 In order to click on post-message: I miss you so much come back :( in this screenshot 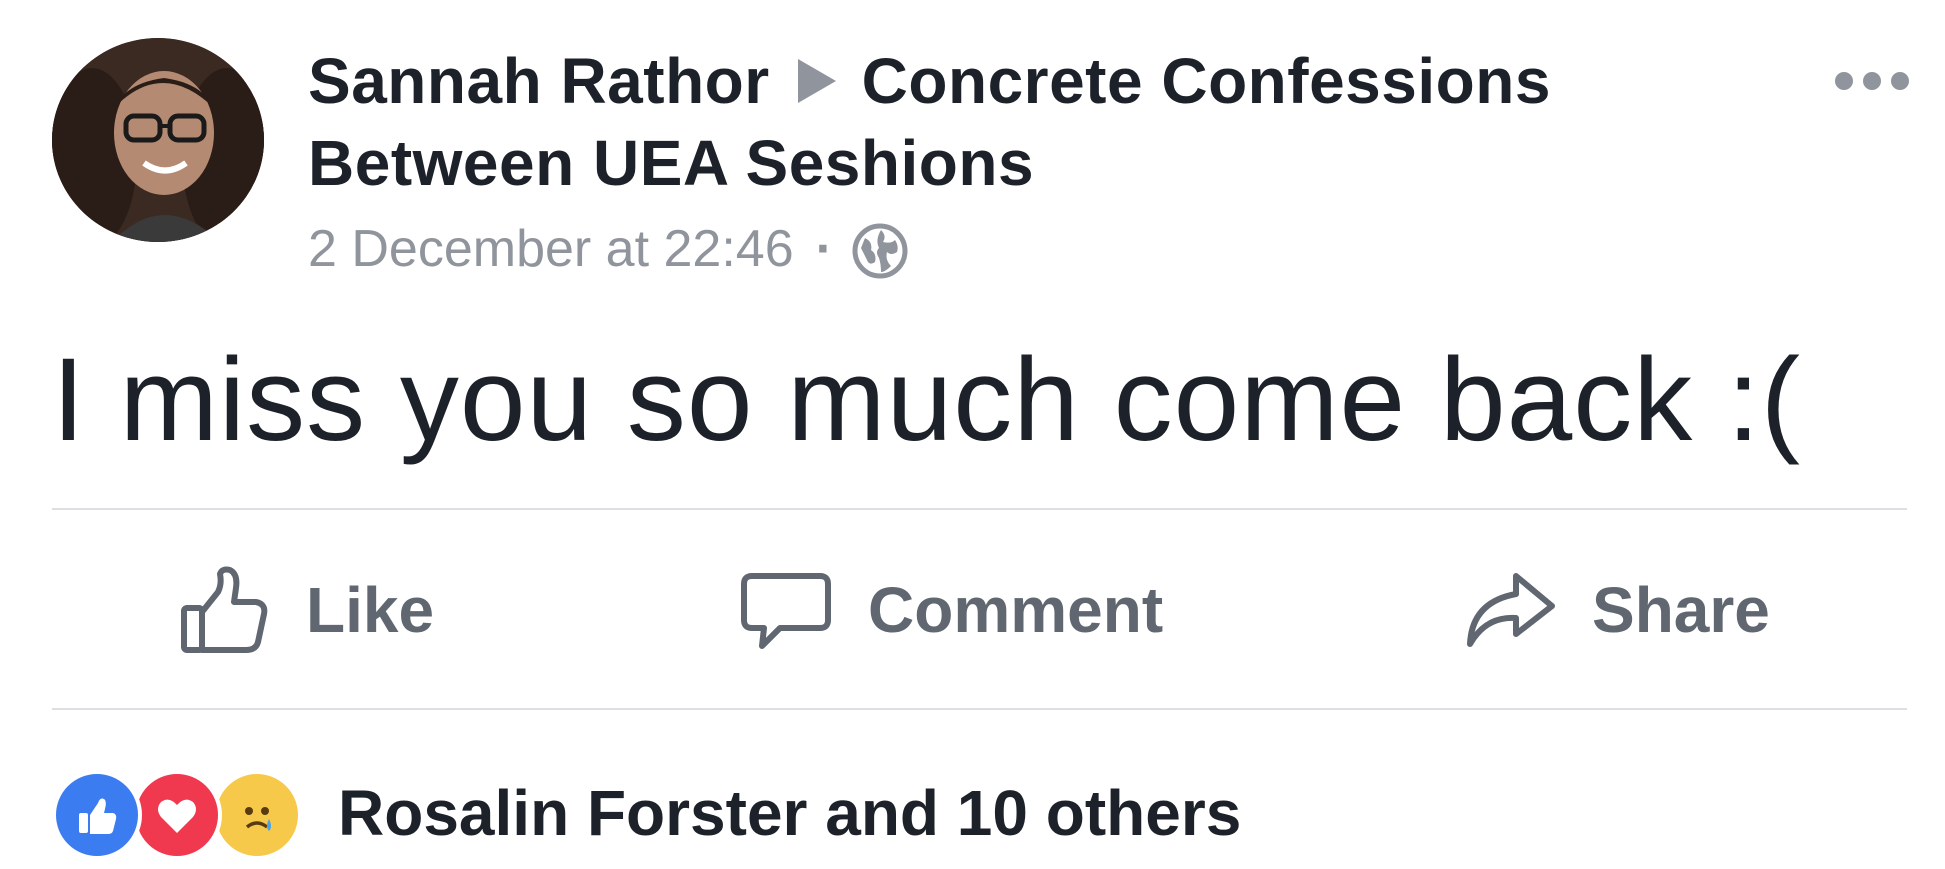, I will do `click(927, 400)`.